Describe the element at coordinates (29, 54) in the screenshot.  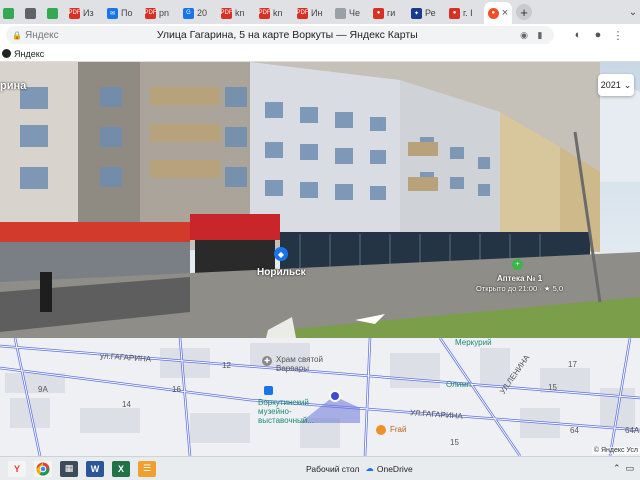
I see `bookmark-yandex: Яндекс` at that location.